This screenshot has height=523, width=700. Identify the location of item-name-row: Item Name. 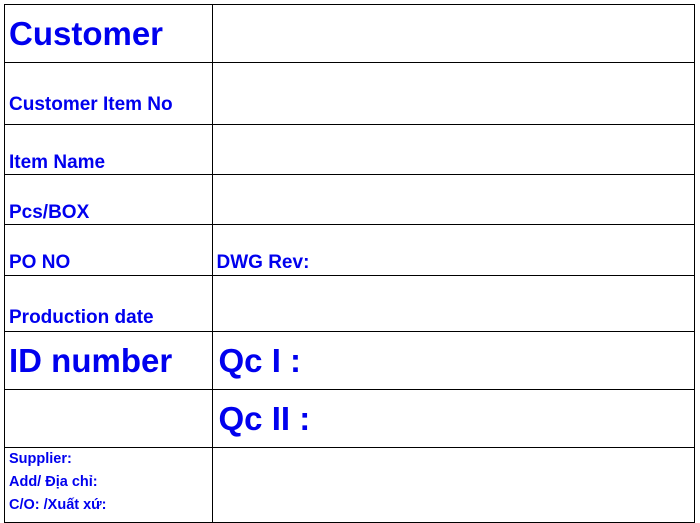
(349, 149).